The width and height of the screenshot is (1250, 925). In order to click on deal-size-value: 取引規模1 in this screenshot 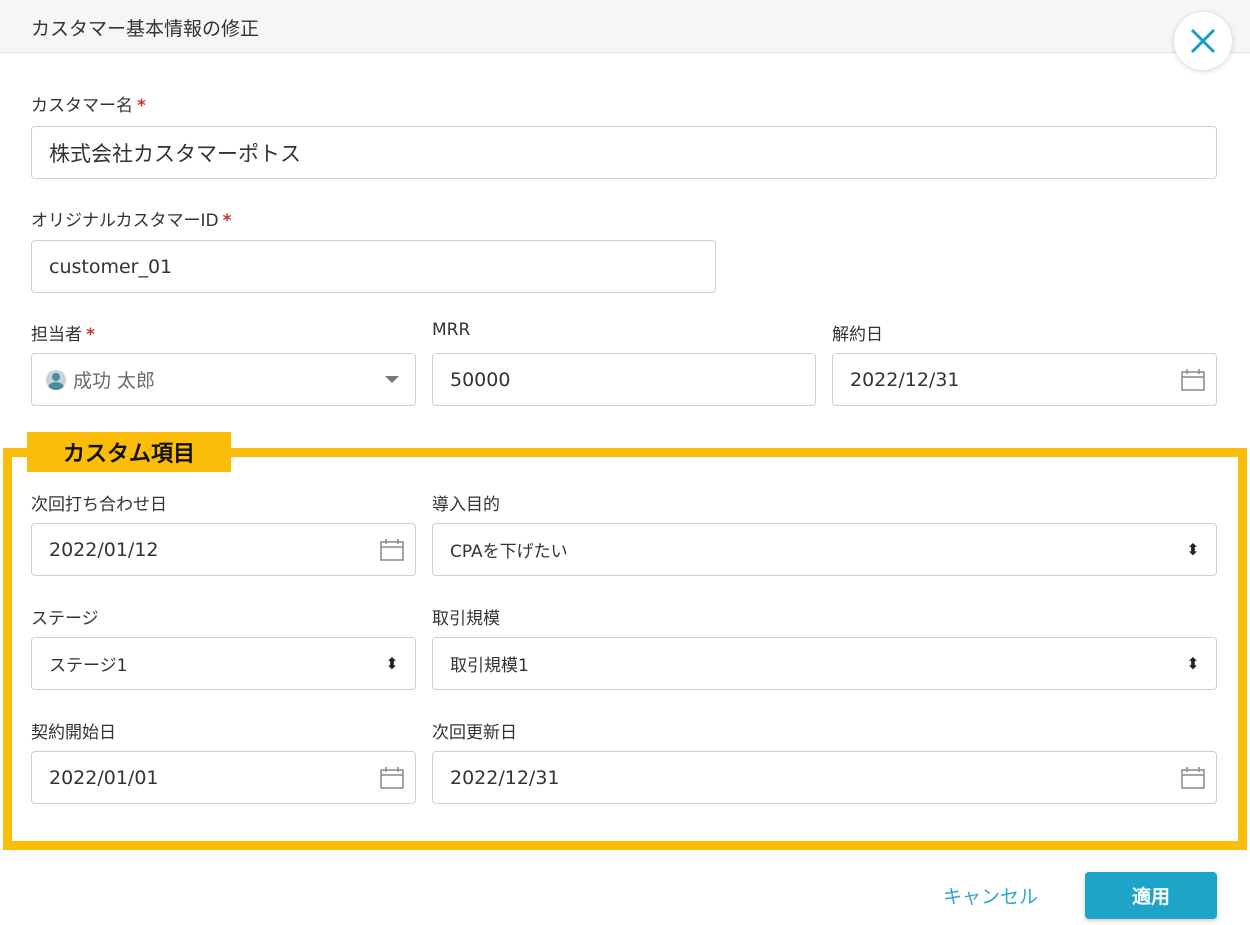, I will do `click(489, 666)`.